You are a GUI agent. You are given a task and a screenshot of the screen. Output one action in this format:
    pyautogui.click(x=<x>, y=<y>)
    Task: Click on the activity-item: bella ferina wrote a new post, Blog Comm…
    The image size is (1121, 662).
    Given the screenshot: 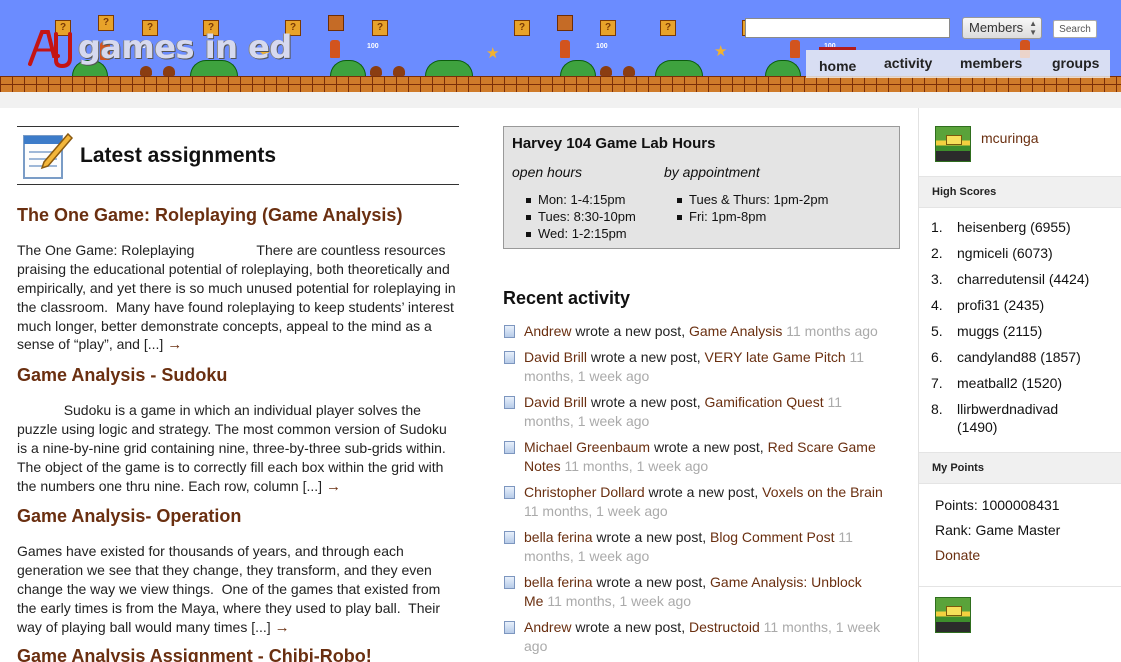 What is the action you would take?
    pyautogui.click(x=693, y=547)
    